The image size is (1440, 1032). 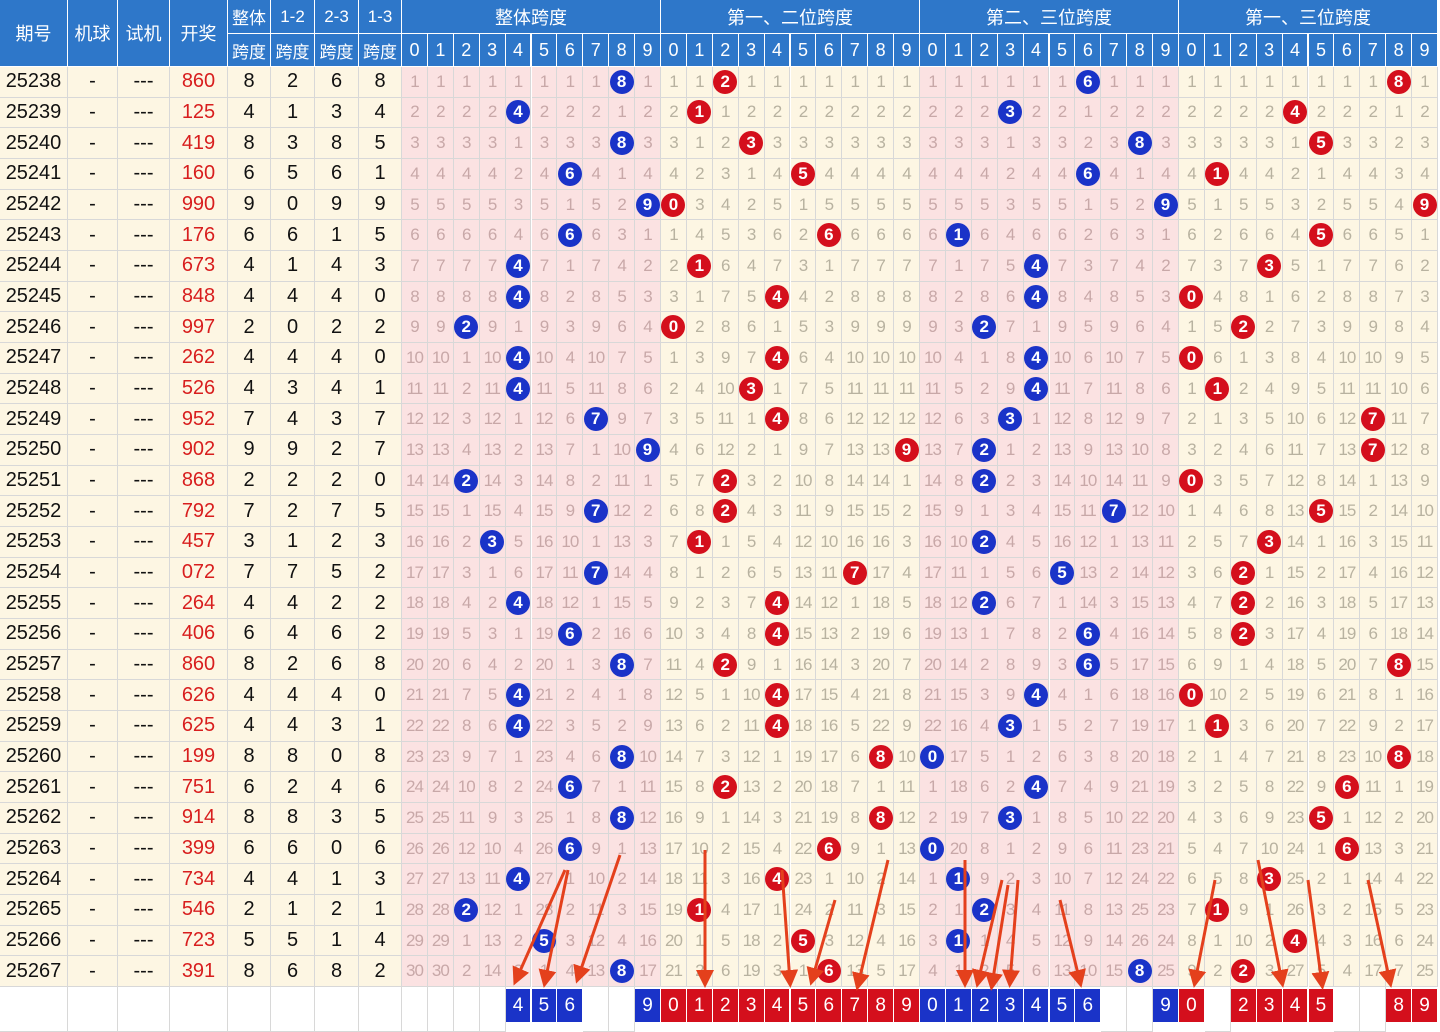 What do you see at coordinates (829, 235) in the screenshot?
I see `hit-cell: 6` at bounding box center [829, 235].